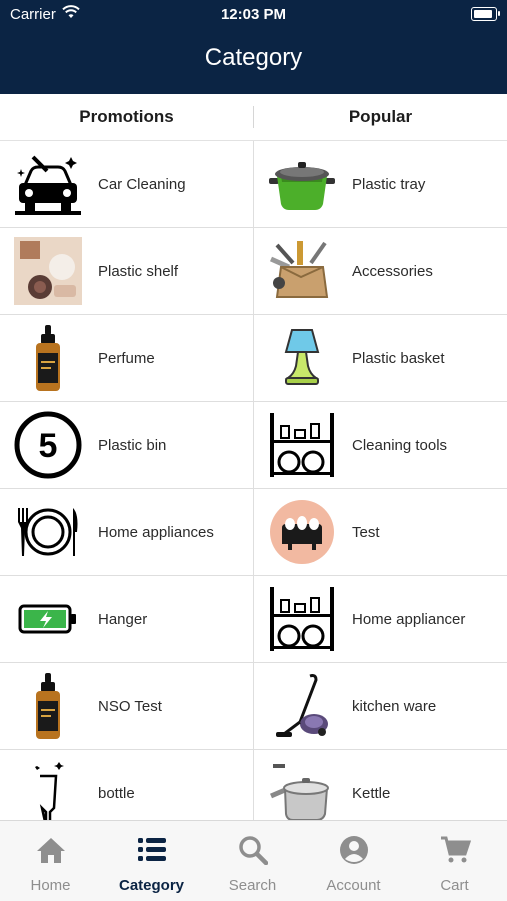 The width and height of the screenshot is (507, 901). I want to click on category-item: 5 Plastic bin, so click(126, 445).